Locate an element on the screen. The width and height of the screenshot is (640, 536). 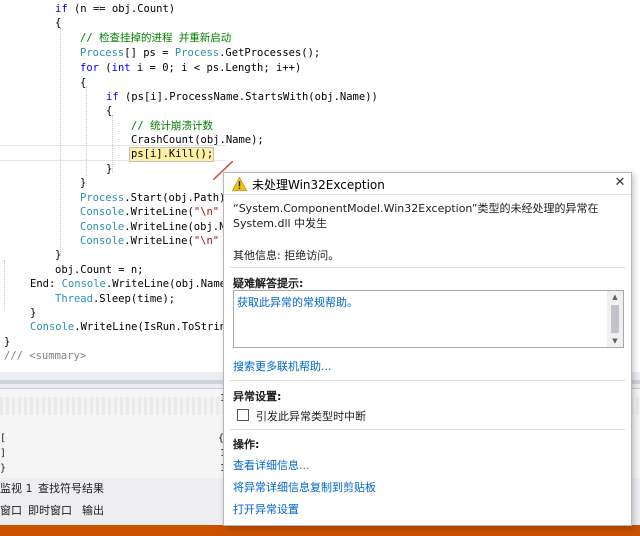
exception-statement: ps[i].Kill(); is located at coordinates (172, 154).